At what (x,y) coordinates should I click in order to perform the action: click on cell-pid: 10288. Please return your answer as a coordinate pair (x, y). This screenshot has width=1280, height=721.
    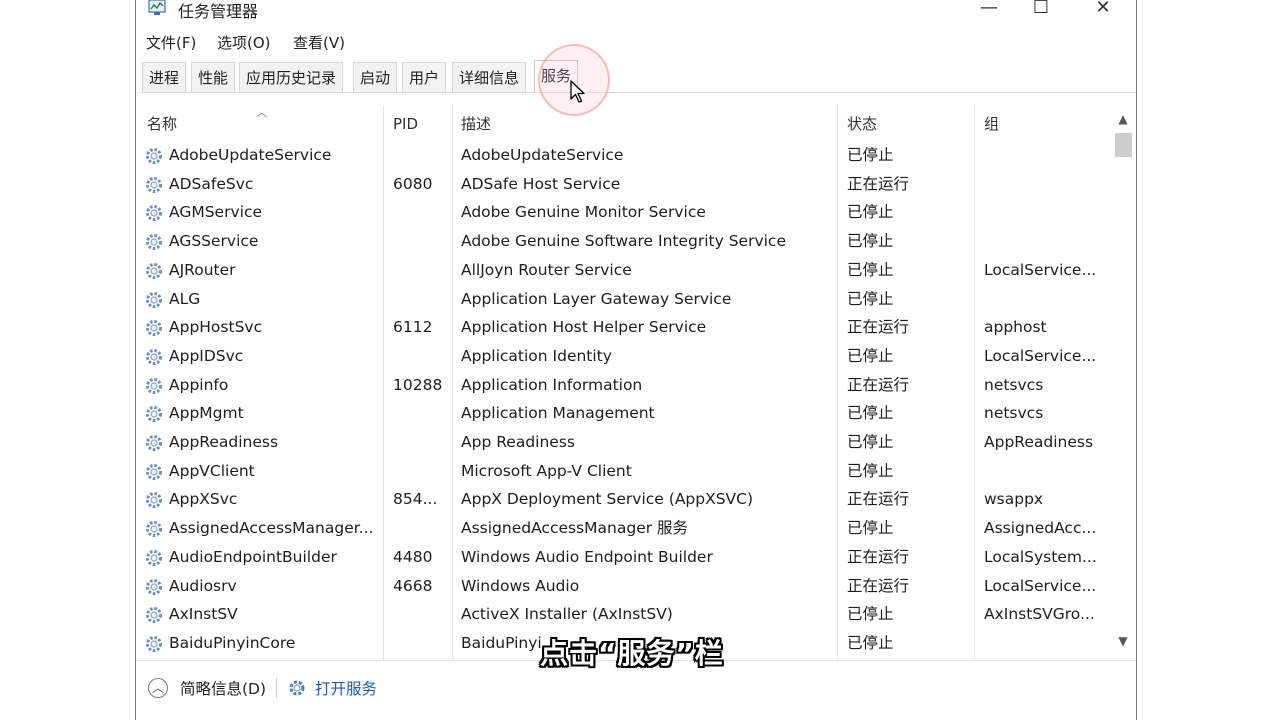
    Looking at the image, I should click on (418, 384).